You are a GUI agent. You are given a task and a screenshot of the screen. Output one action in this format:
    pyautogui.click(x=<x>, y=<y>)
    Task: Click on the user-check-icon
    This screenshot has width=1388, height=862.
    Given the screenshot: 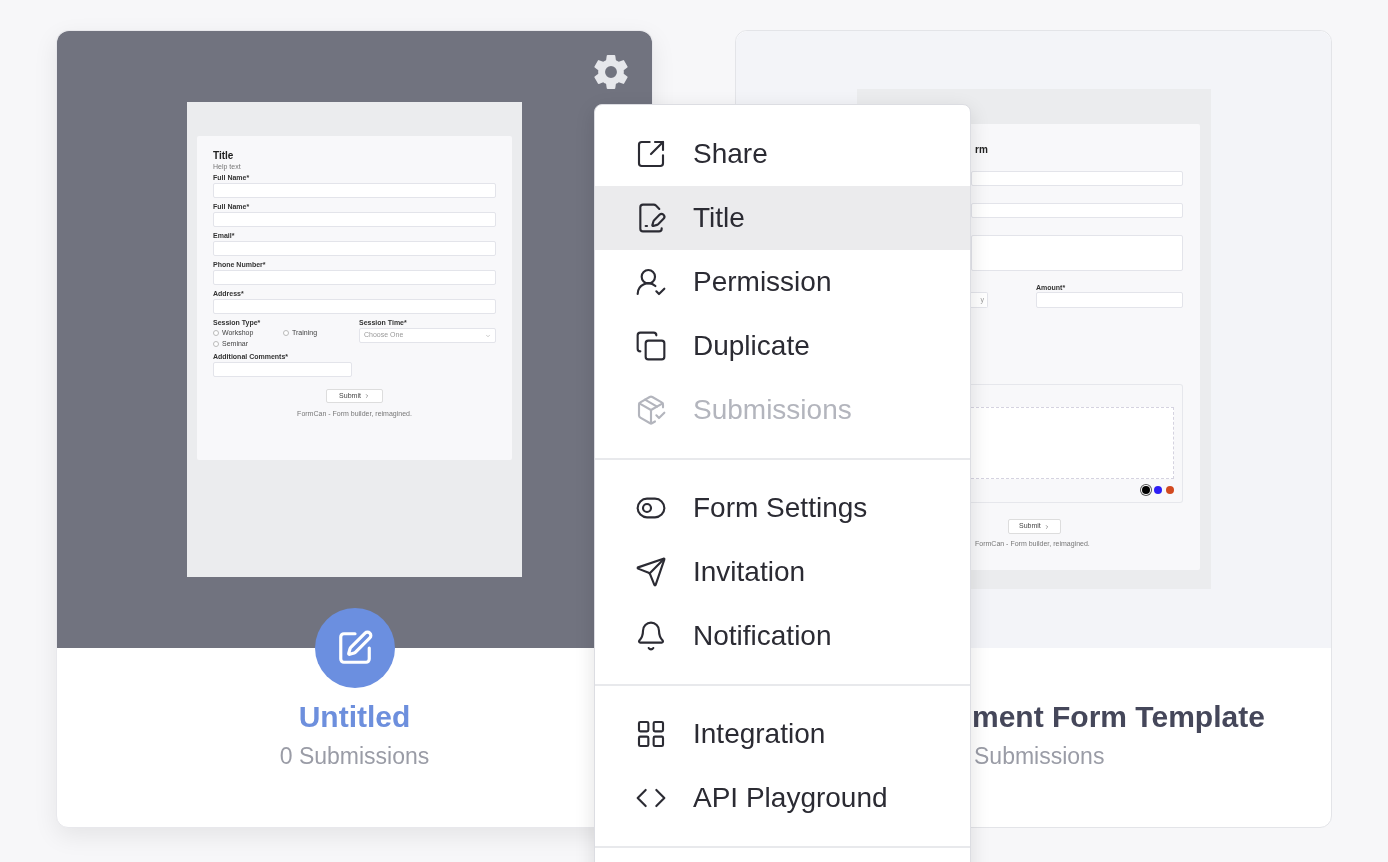 What is the action you would take?
    pyautogui.click(x=651, y=282)
    